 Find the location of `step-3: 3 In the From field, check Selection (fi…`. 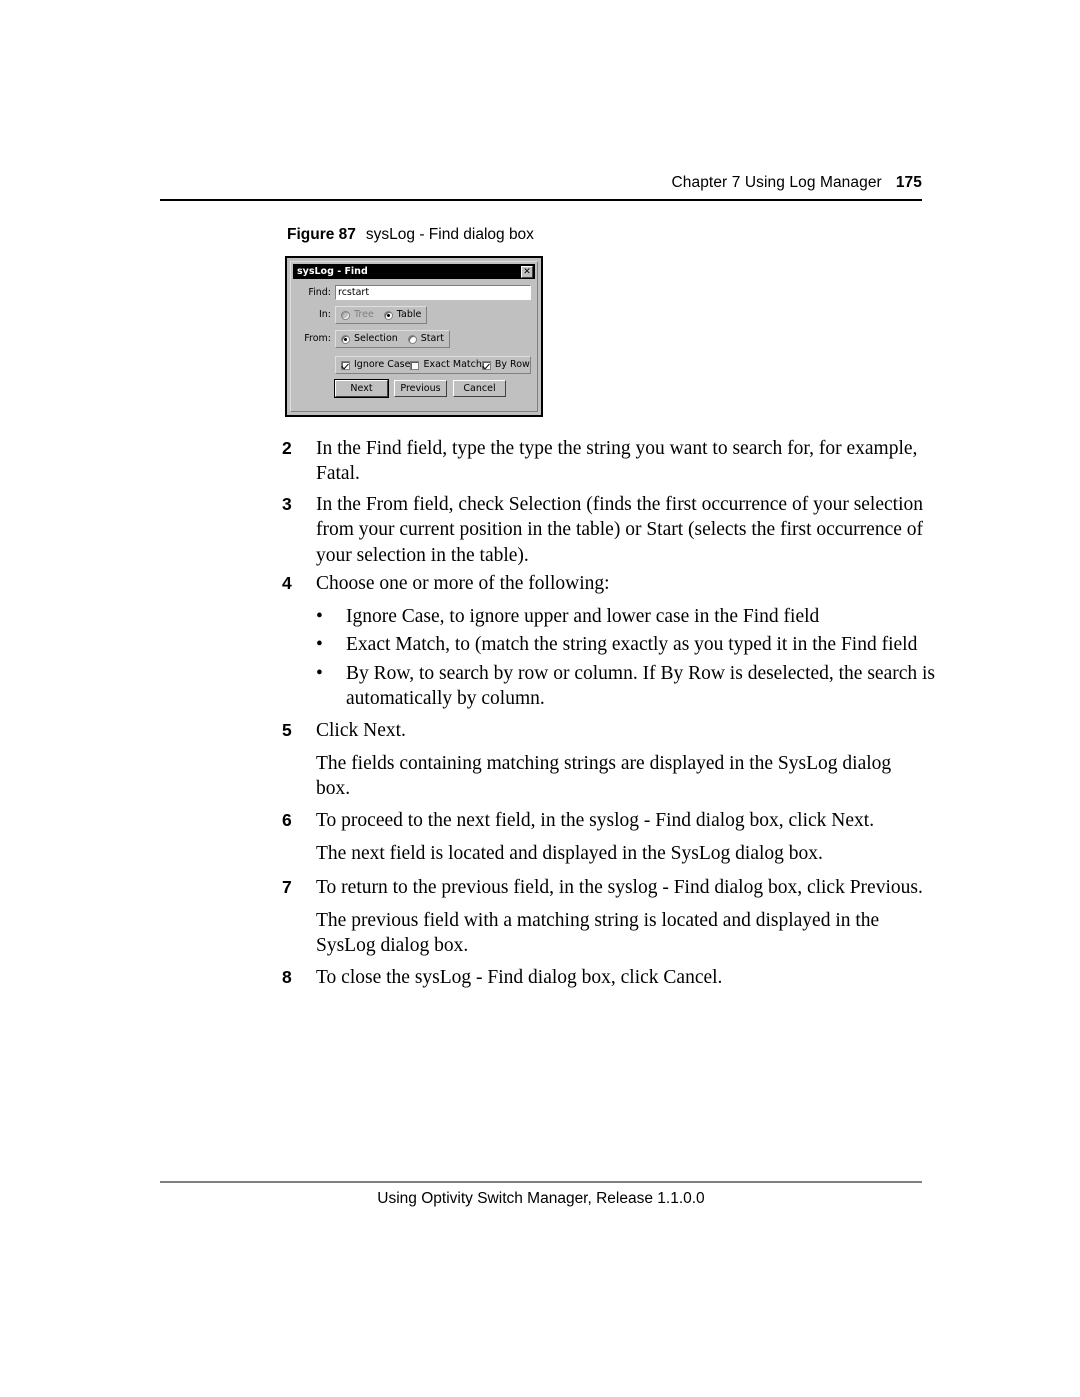

step-3: 3 In the From field, check Selection (fi… is located at coordinates (606, 530).